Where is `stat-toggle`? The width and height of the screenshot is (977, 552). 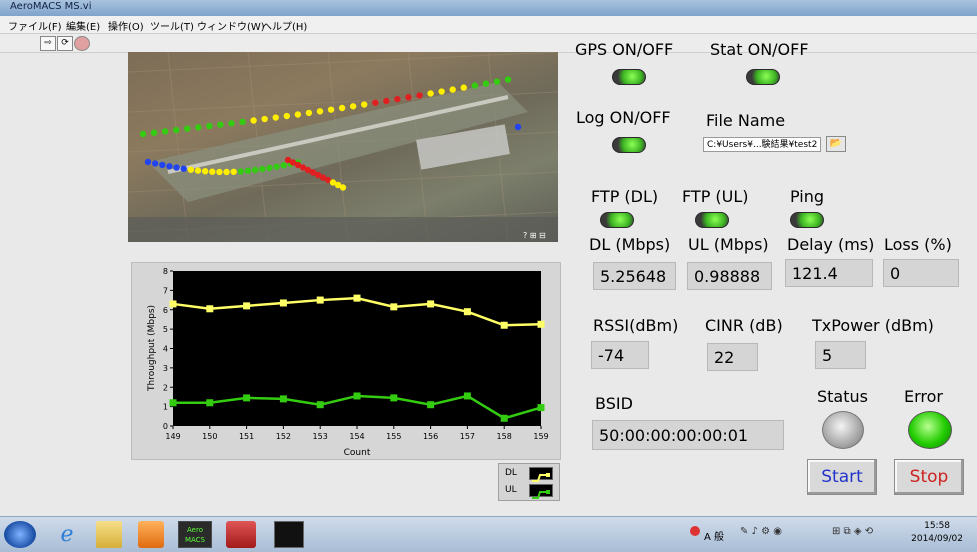
stat-toggle is located at coordinates (763, 77).